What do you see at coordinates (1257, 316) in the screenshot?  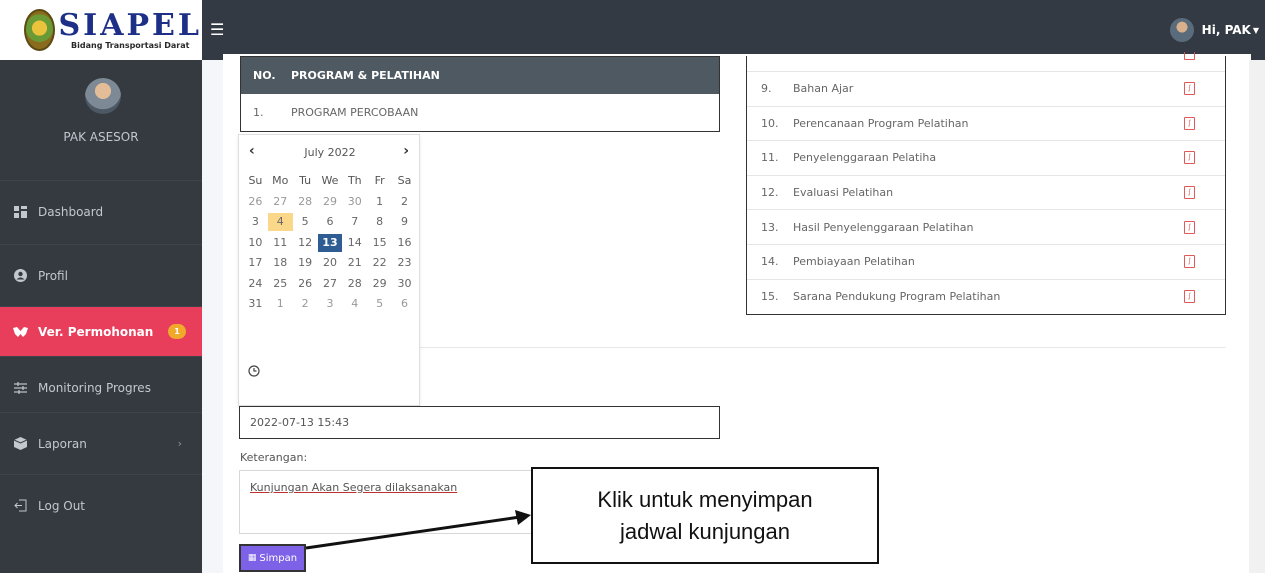 I see `scrollbar` at bounding box center [1257, 316].